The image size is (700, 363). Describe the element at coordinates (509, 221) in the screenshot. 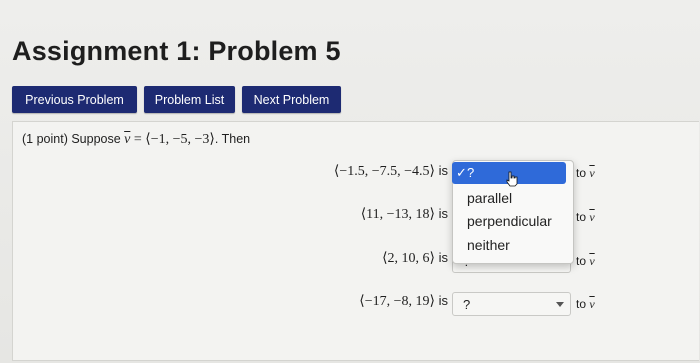

I see `dropdown-option-perpendicular: perpendicular` at that location.